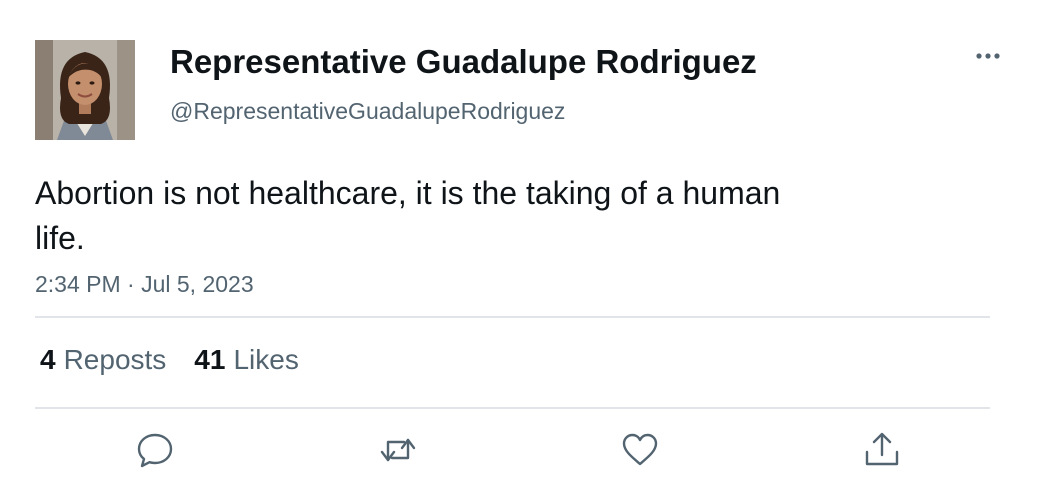 This screenshot has width=1050, height=480. I want to click on heart-icon, so click(640, 449).